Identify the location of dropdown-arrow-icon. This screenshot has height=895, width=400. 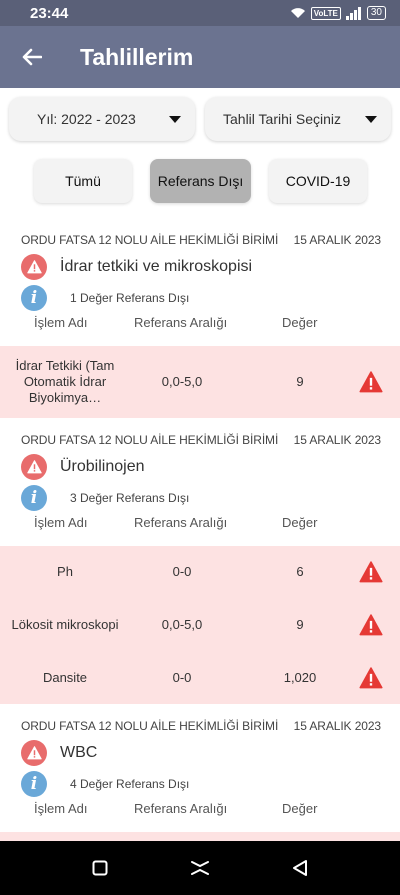
(175, 119).